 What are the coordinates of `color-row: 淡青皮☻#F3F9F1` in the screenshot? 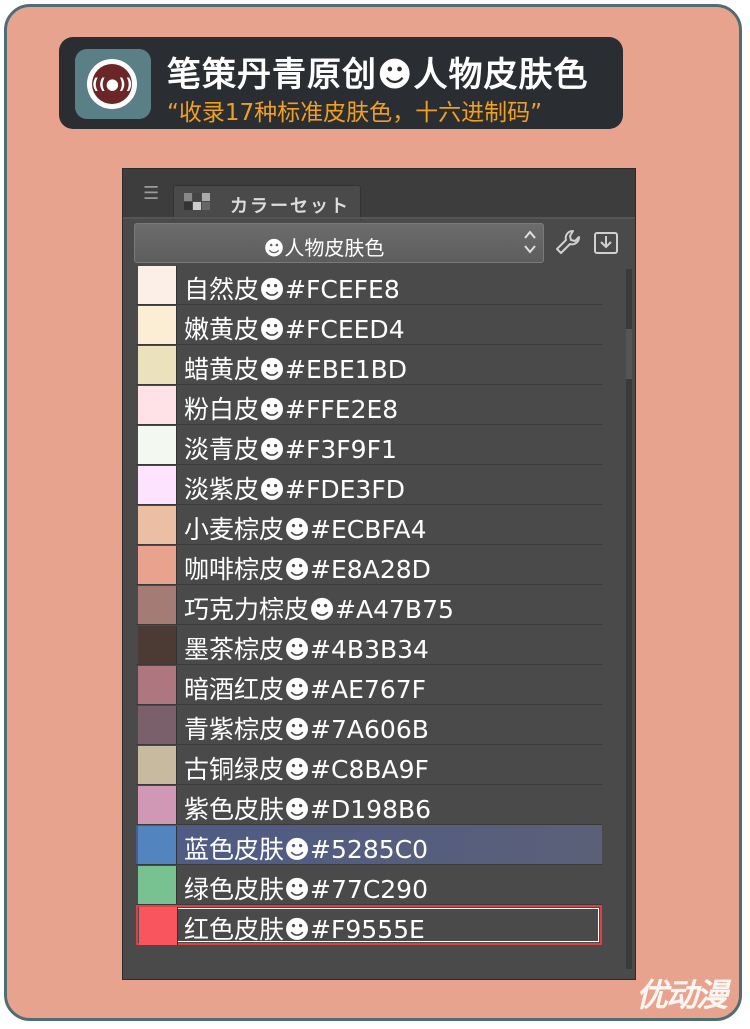 It's located at (369, 445).